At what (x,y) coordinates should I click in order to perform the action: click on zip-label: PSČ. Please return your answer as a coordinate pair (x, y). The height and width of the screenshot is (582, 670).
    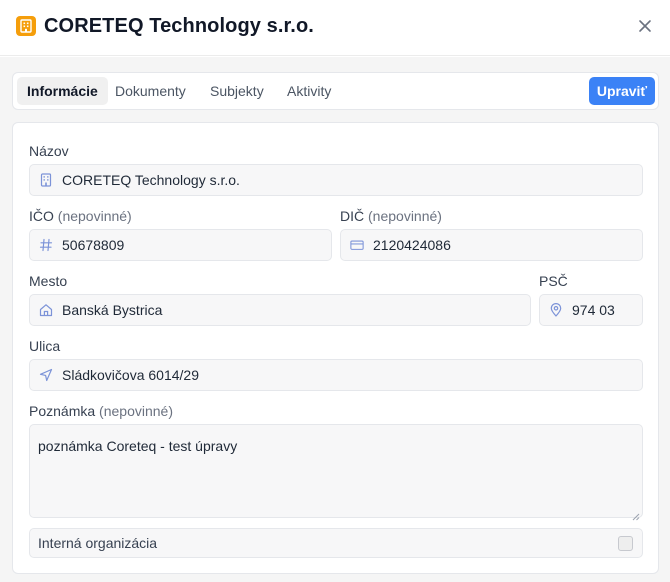
    Looking at the image, I should click on (553, 281).